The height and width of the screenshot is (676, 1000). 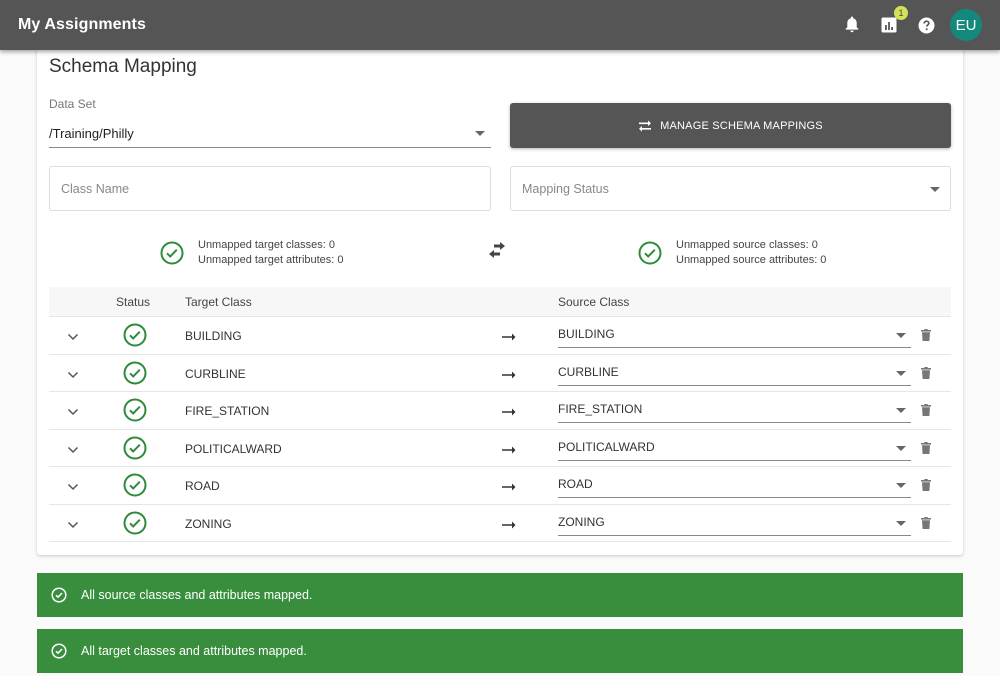 I want to click on manage-button-label: MANAGE SCHEMA MAPPINGS, so click(x=741, y=125).